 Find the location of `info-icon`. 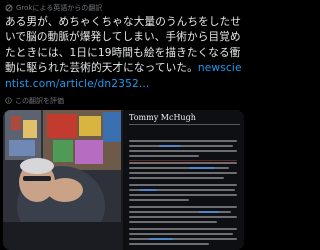

info-icon is located at coordinates (8, 100).